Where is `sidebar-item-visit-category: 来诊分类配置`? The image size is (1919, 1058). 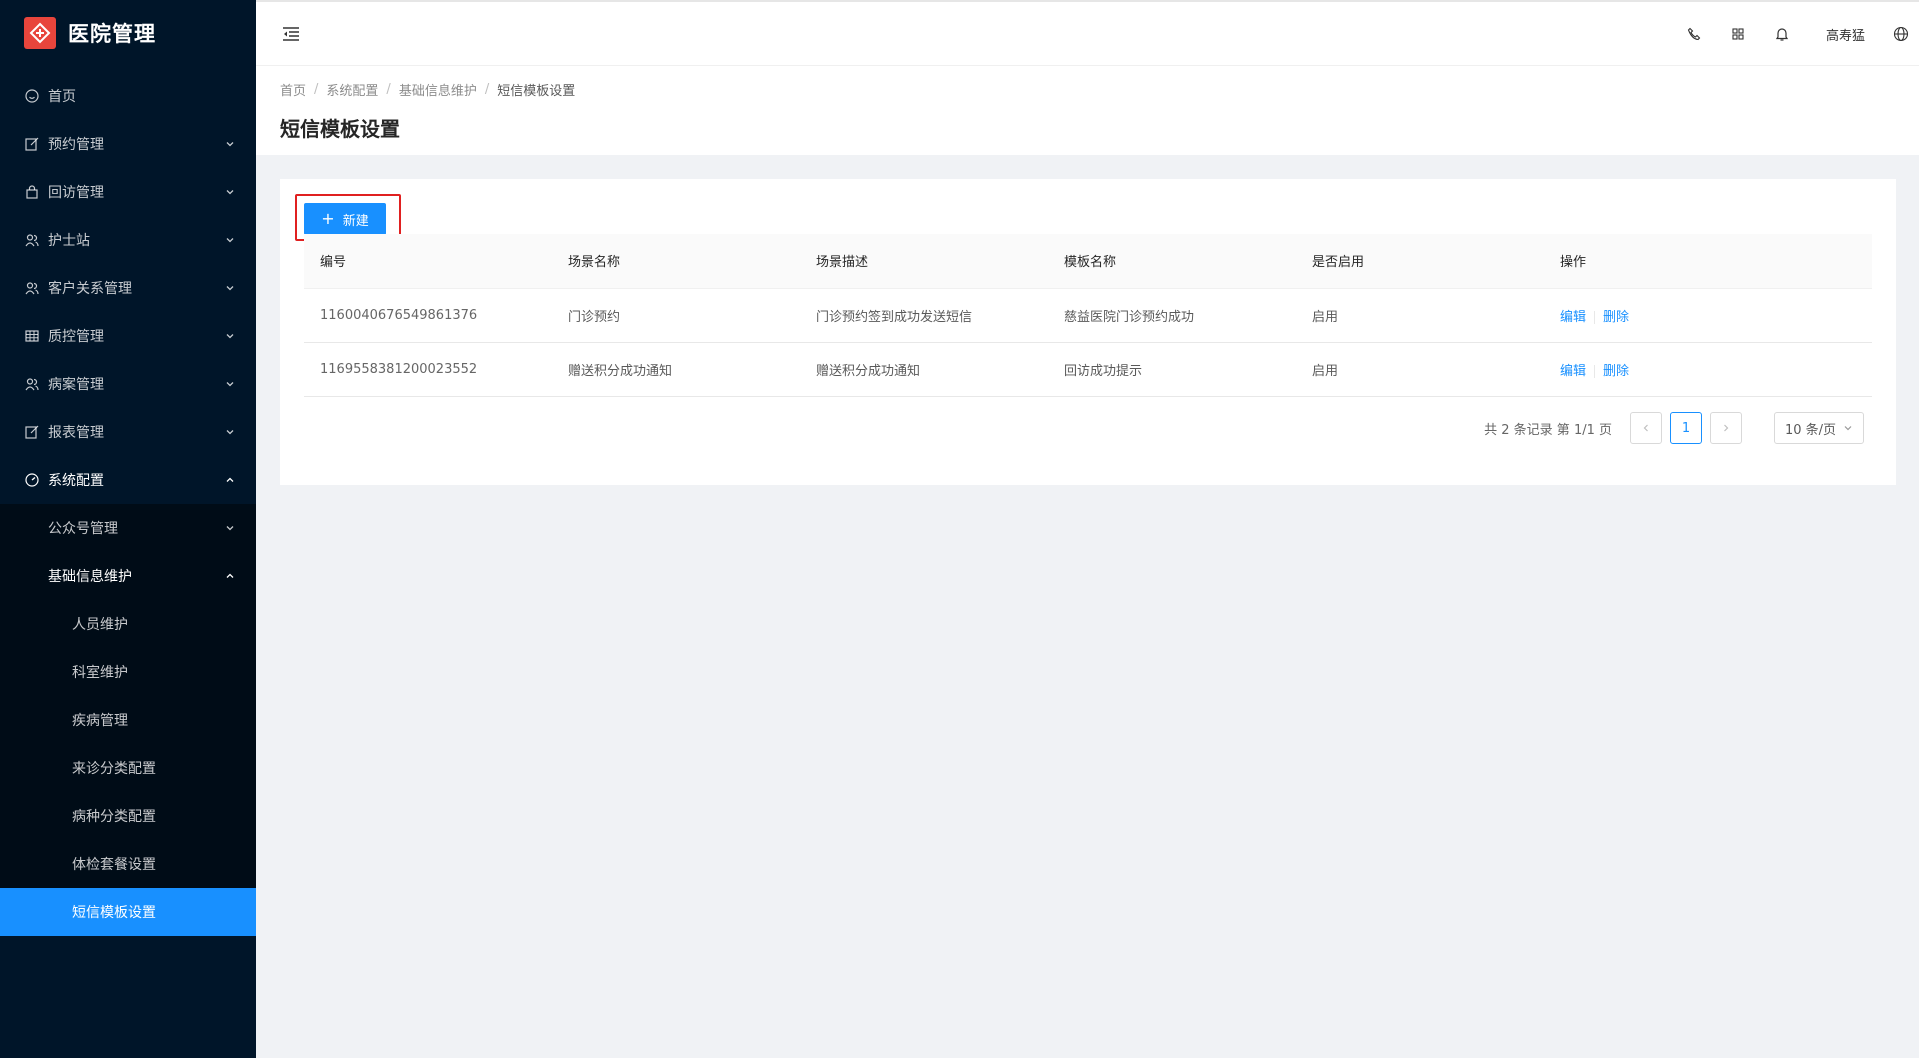
sidebar-item-visit-category: 来诊分类配置 is located at coordinates (128, 768).